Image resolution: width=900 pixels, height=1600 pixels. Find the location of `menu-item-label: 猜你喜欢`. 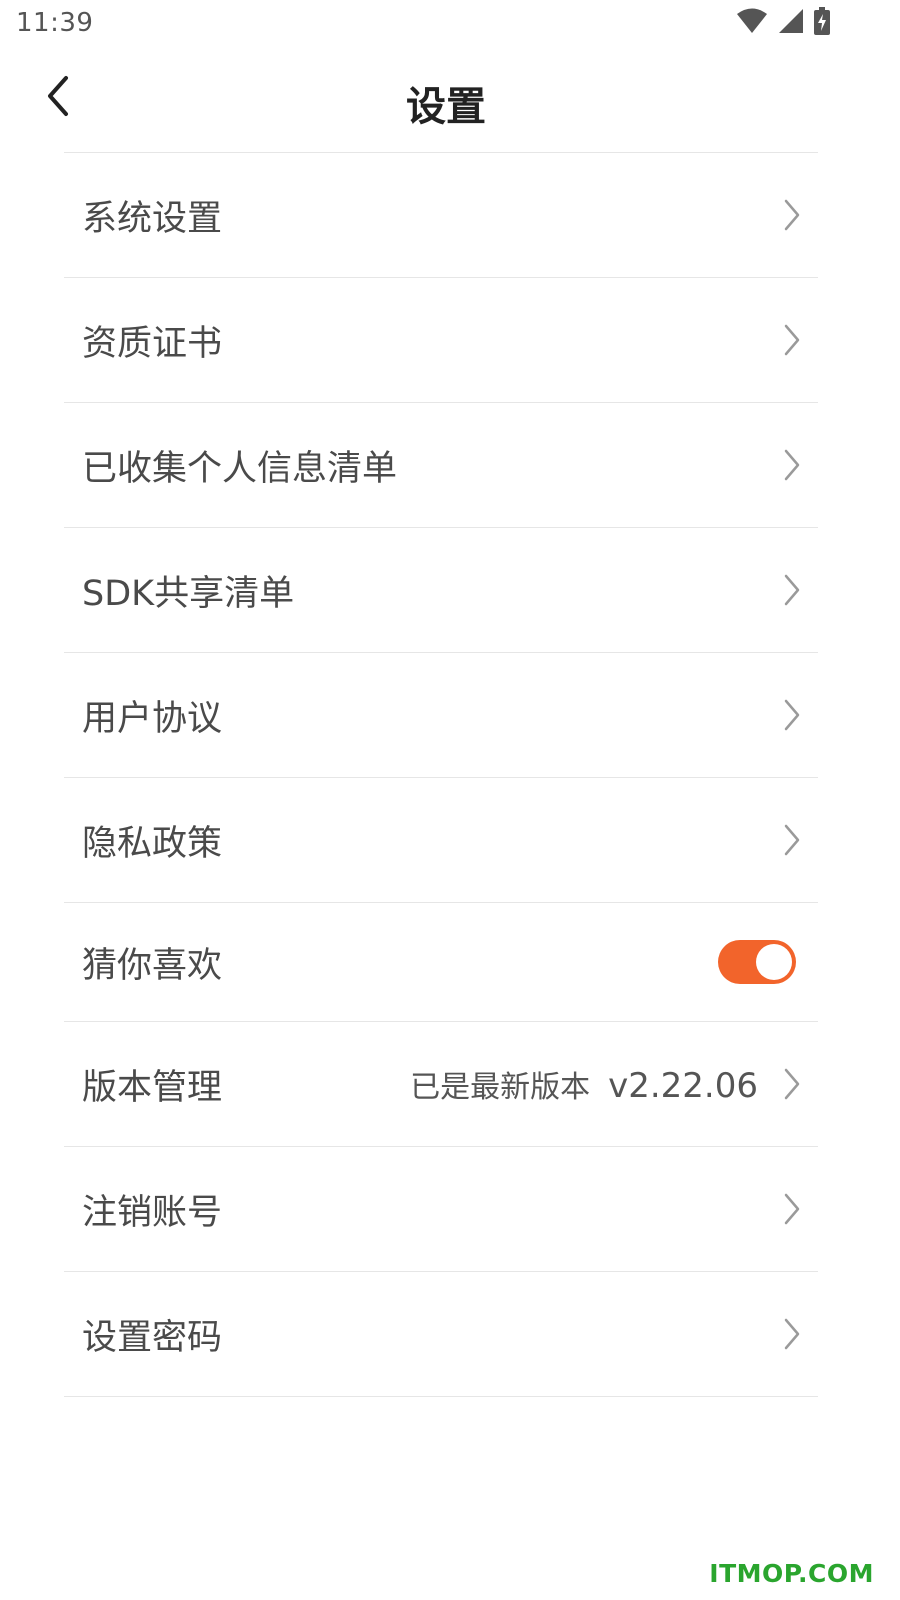

menu-item-label: 猜你喜欢 is located at coordinates (152, 965).